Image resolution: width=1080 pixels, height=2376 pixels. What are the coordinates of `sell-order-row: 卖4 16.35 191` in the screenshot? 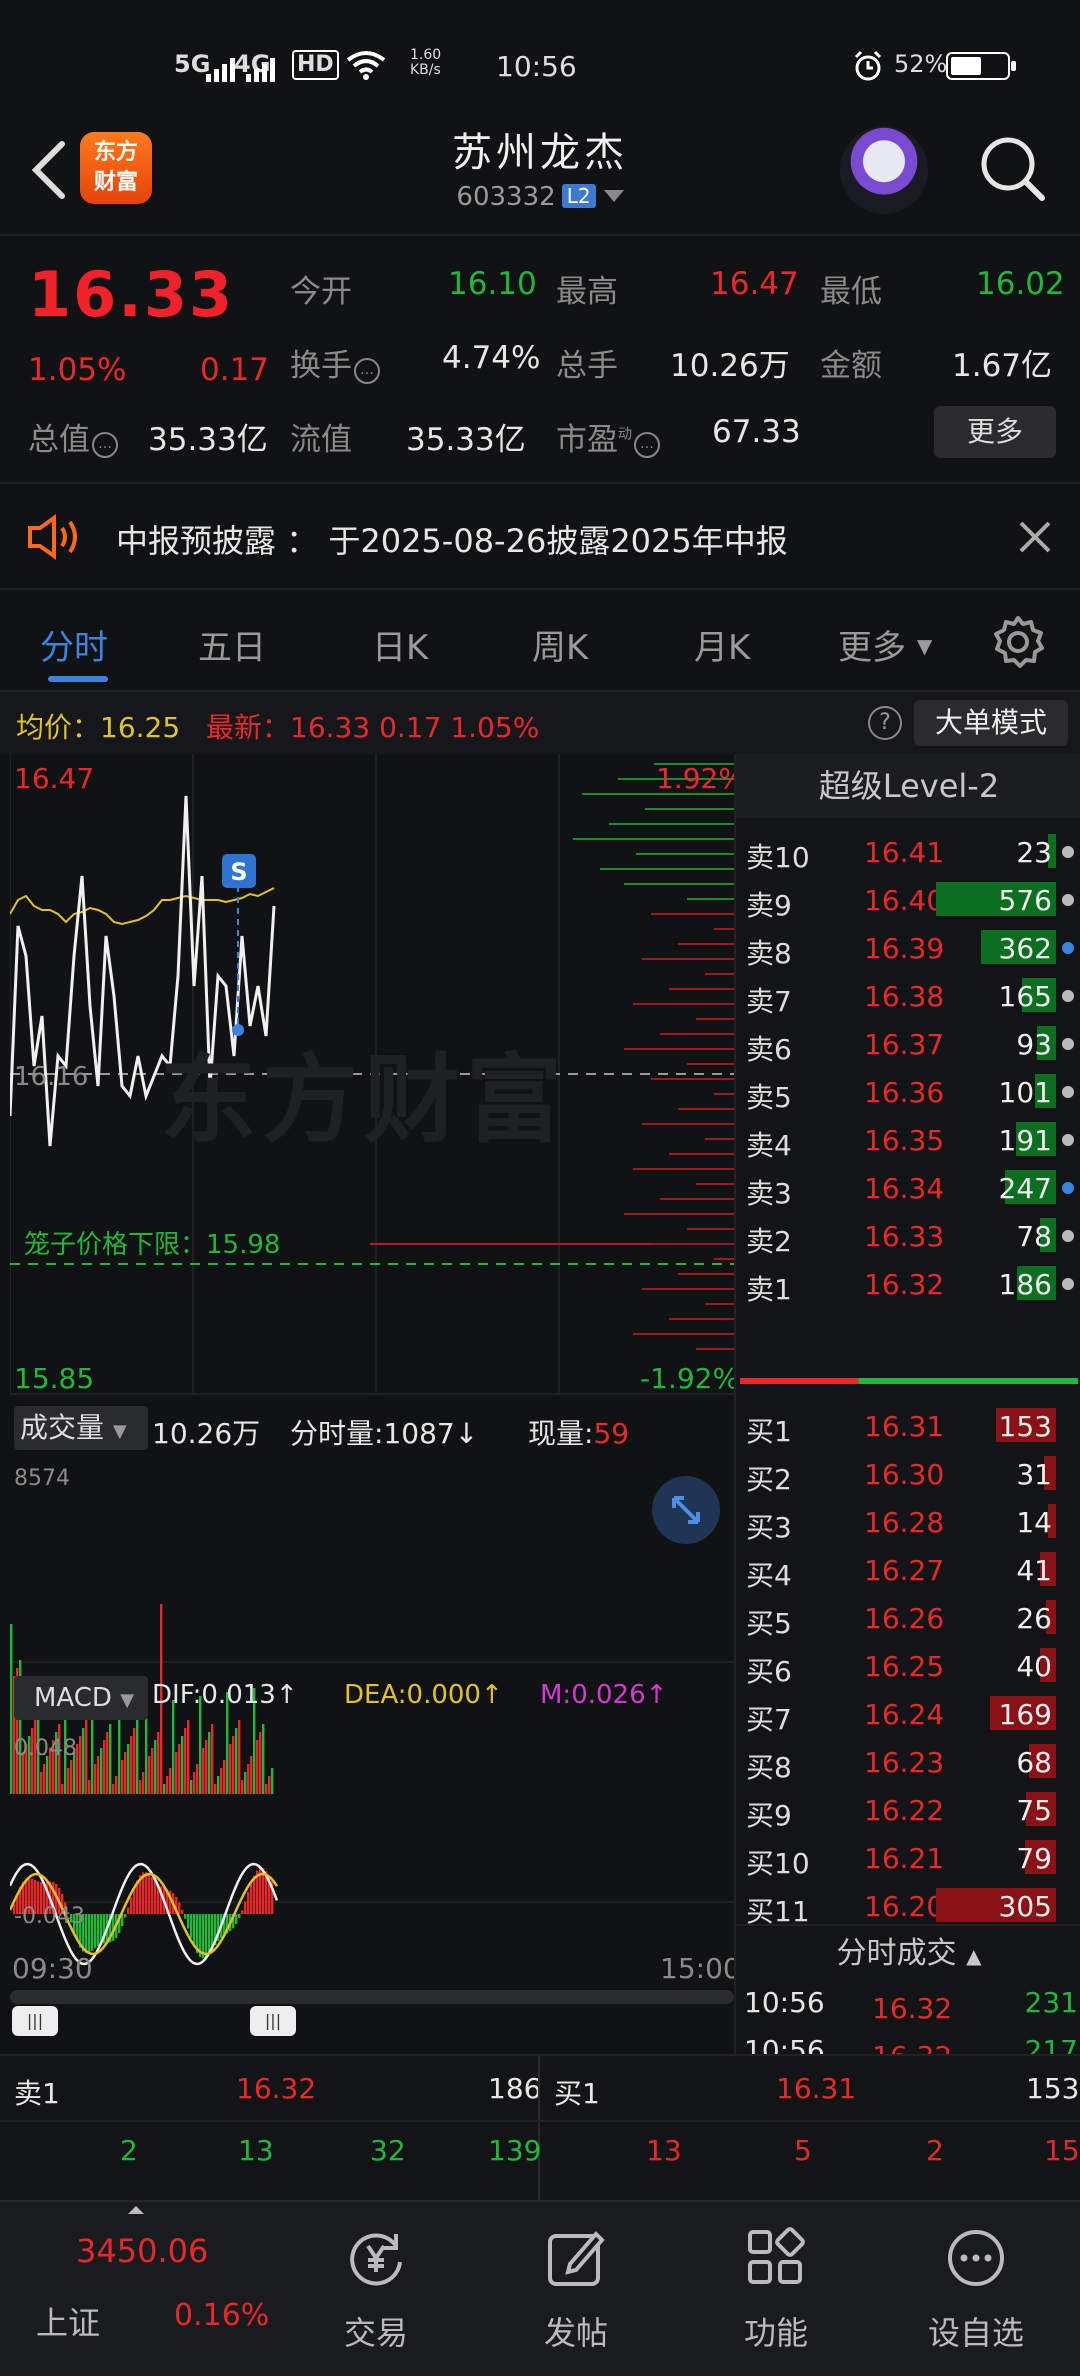 It's located at (908, 1140).